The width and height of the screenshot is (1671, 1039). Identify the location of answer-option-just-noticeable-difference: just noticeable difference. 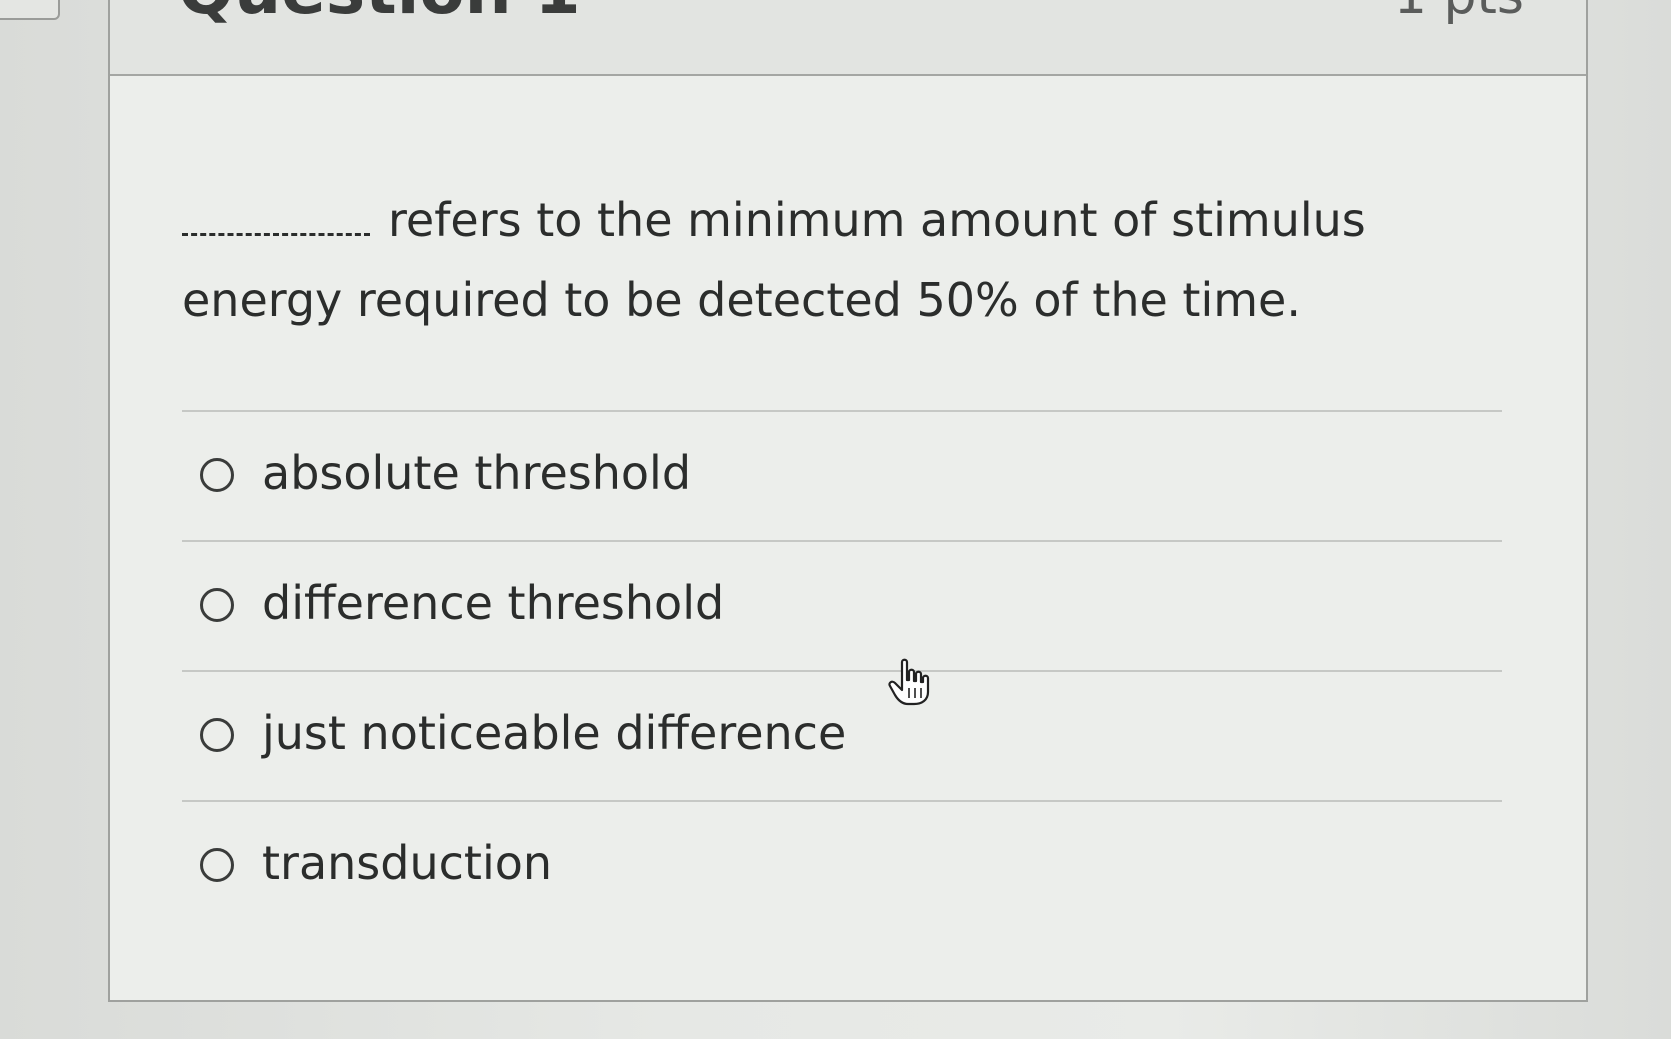
(842, 735).